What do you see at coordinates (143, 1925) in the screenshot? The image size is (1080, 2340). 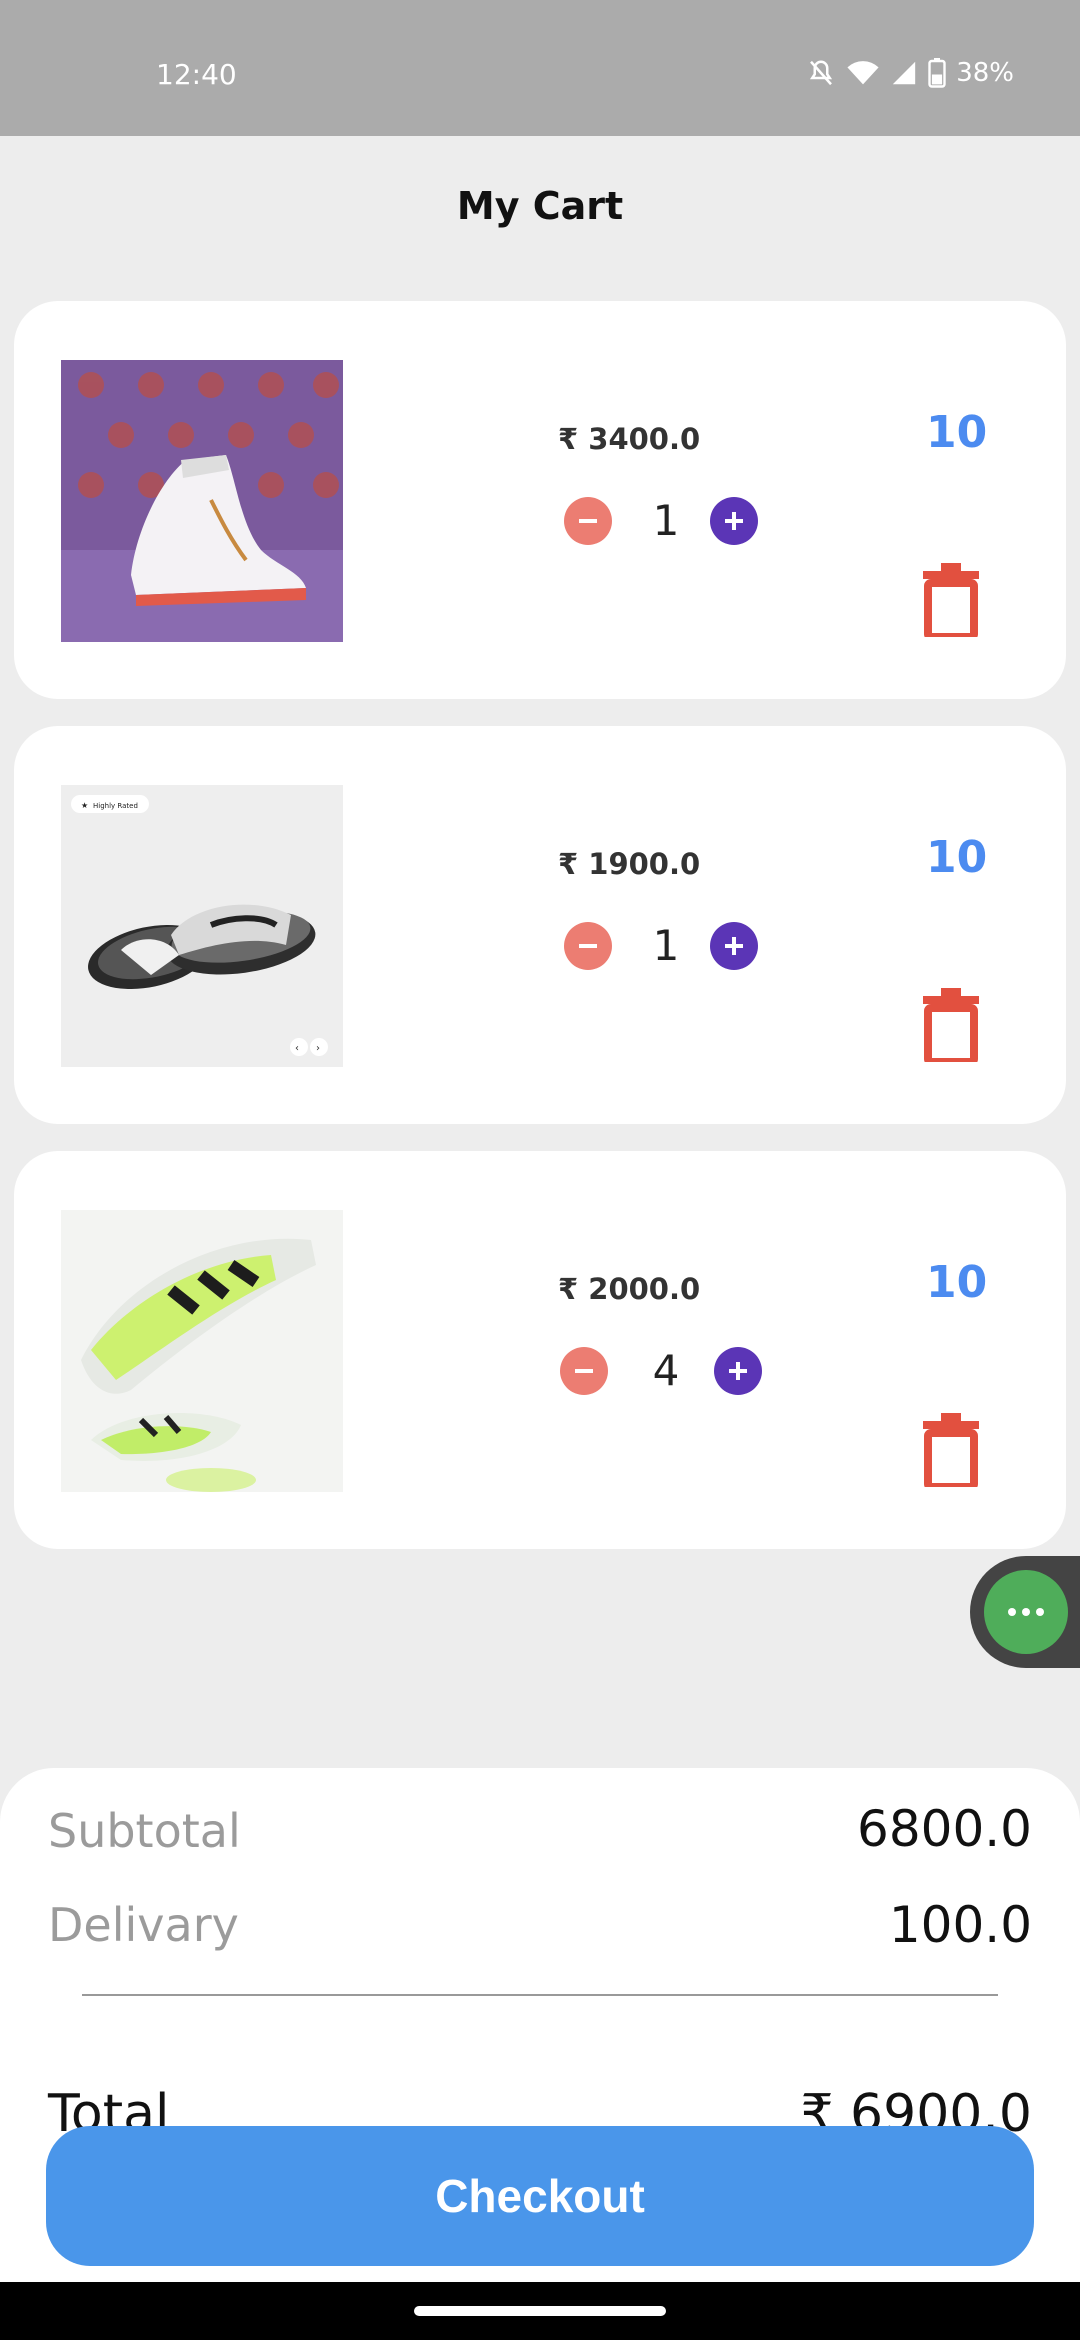 I see `delivery-label: Delivary` at bounding box center [143, 1925].